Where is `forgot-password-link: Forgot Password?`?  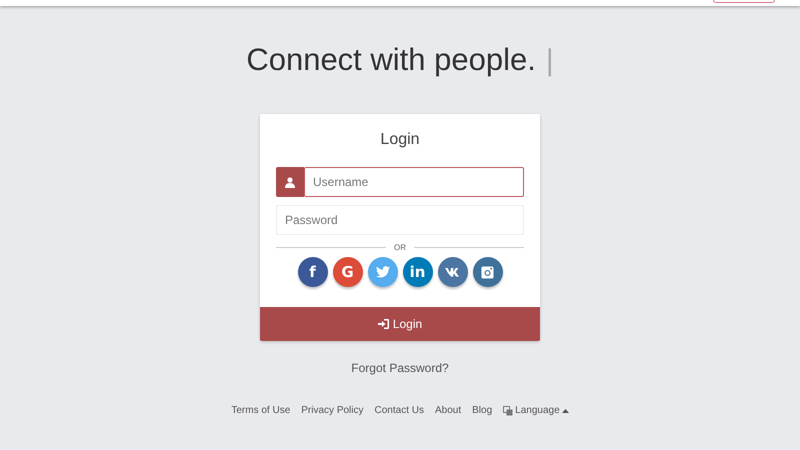 forgot-password-link: Forgot Password? is located at coordinates (400, 368).